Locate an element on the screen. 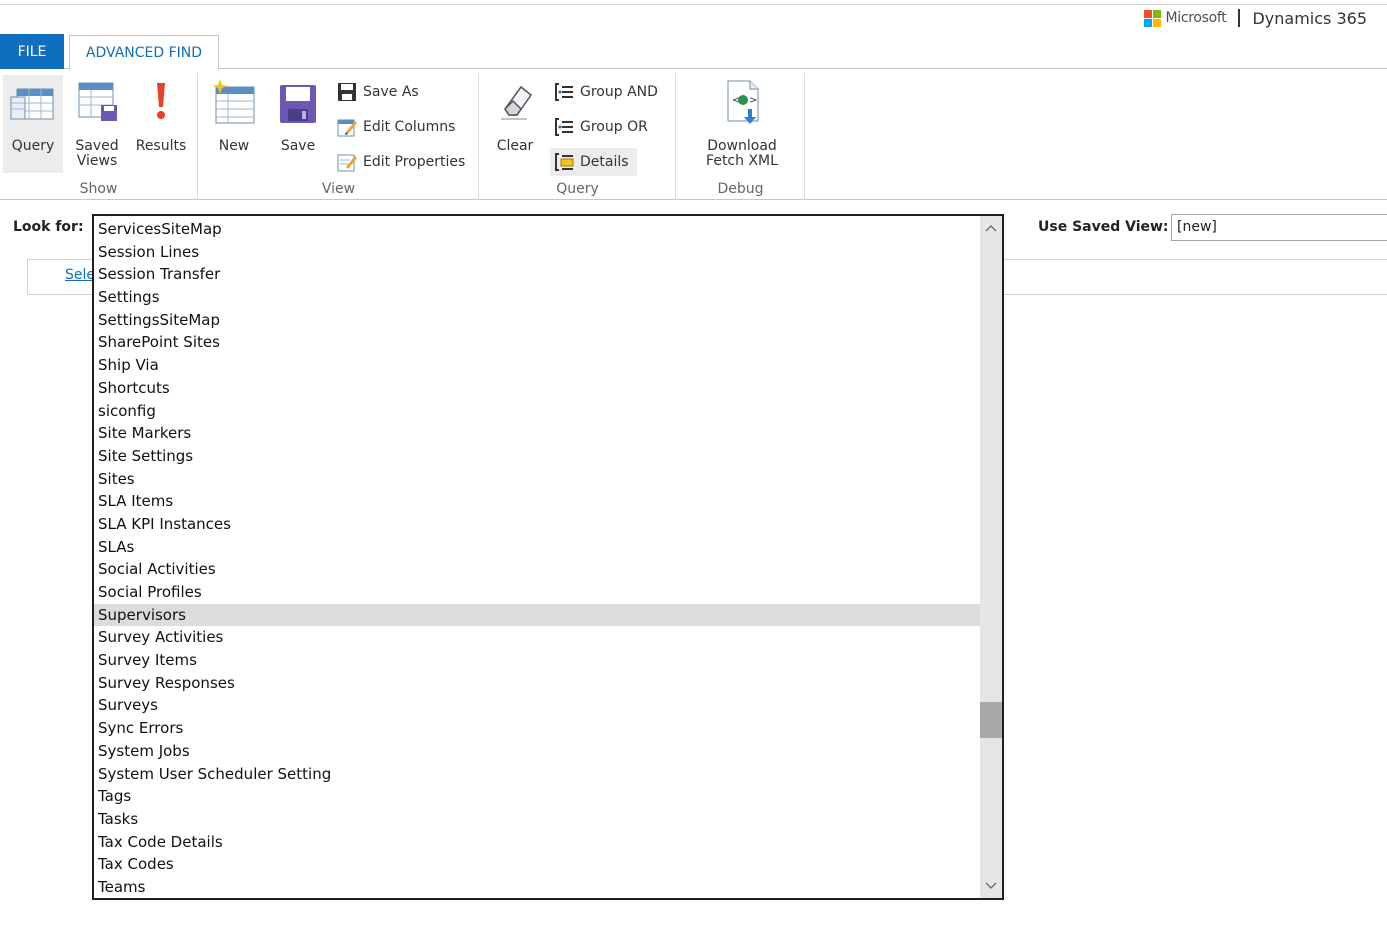 This screenshot has width=1387, height=931. saved-views-button: Saved Views is located at coordinates (97, 122).